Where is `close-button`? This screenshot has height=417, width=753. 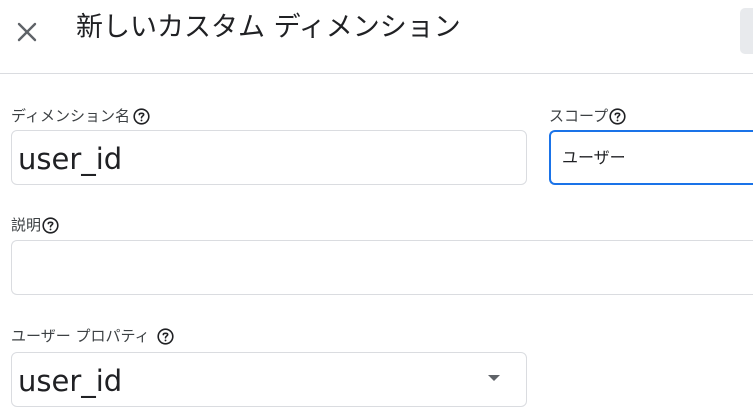
close-button is located at coordinates (27, 32).